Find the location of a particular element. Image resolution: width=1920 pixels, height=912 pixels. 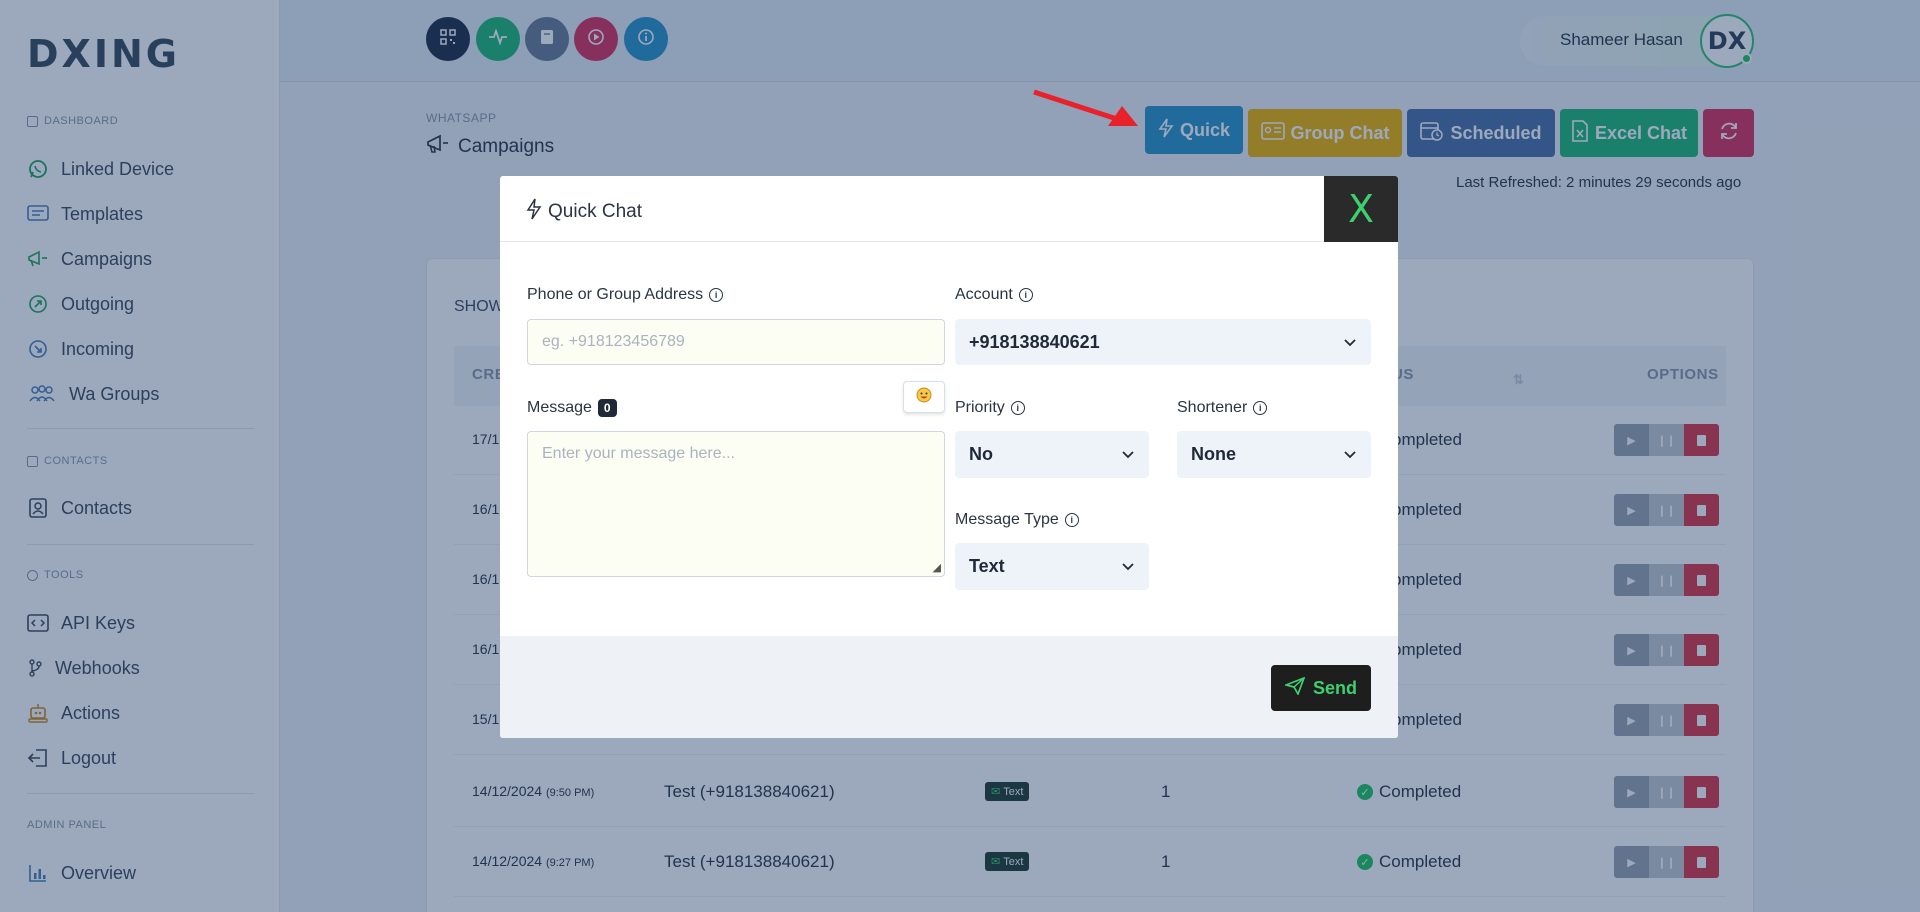

shortener-label-text: Shortener is located at coordinates (1212, 407).